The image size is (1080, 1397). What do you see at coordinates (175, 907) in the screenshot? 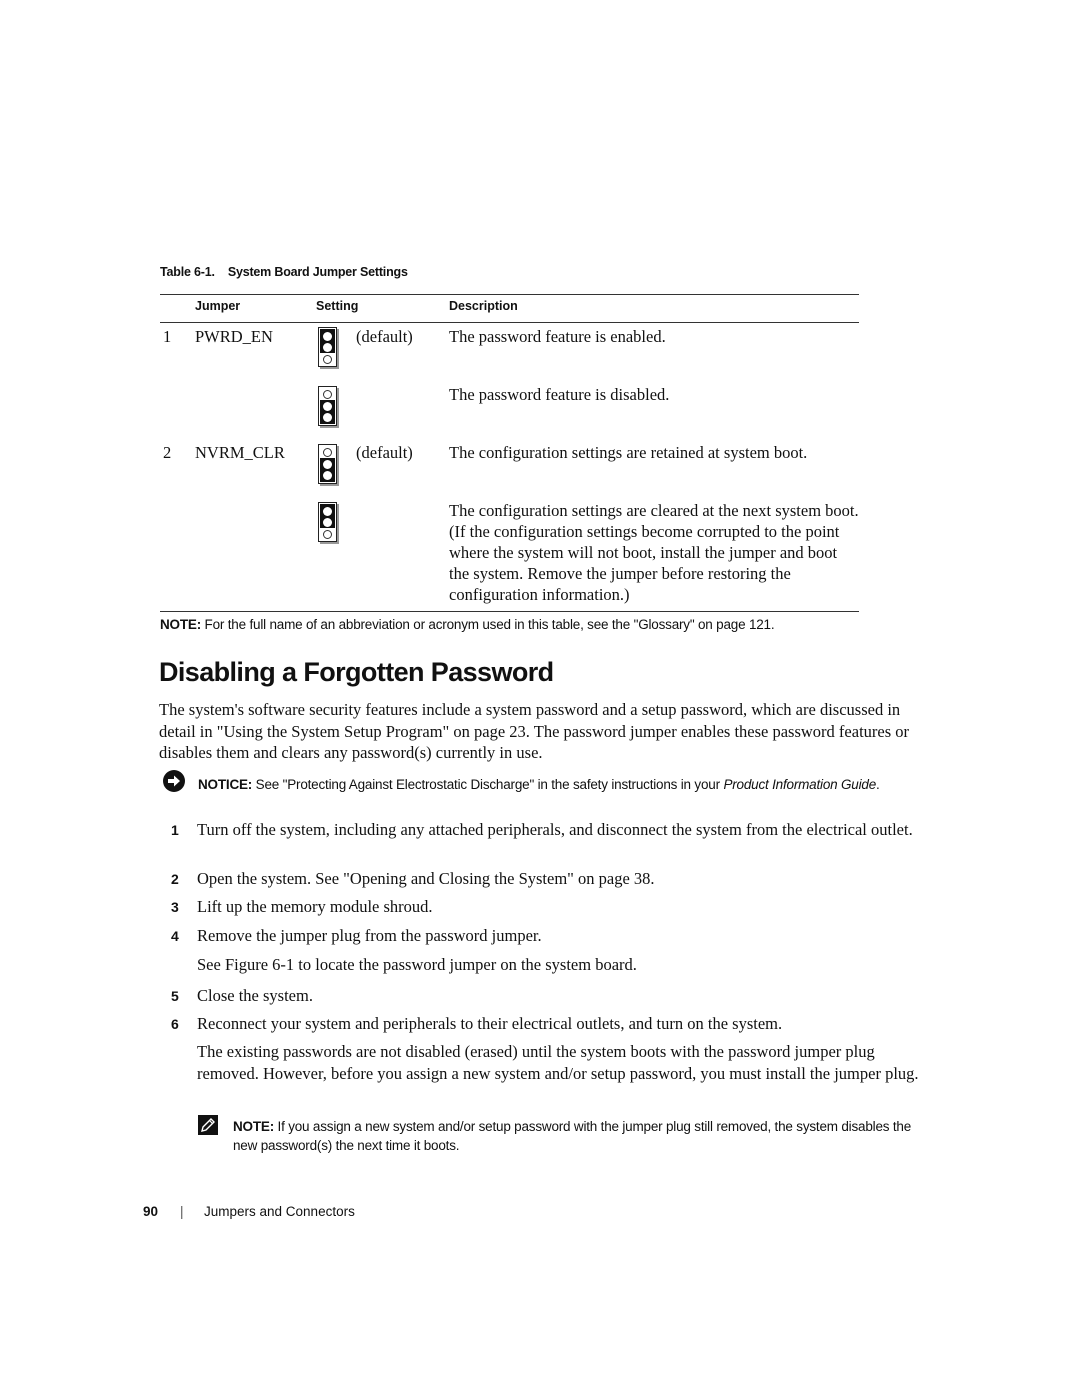
I see `step-number: 3` at bounding box center [175, 907].